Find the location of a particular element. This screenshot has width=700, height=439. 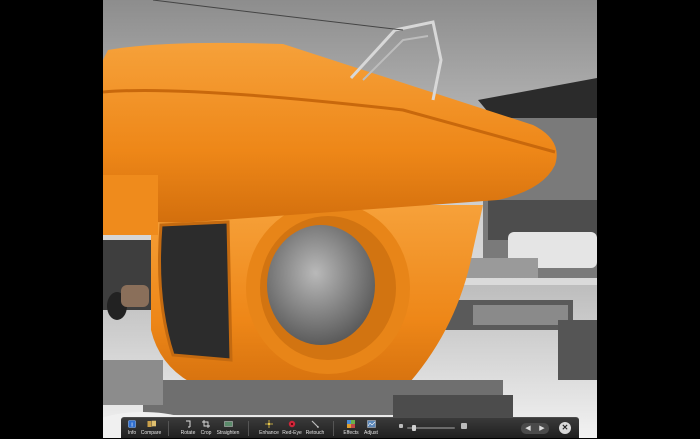

adjust-icon is located at coordinates (371, 424).